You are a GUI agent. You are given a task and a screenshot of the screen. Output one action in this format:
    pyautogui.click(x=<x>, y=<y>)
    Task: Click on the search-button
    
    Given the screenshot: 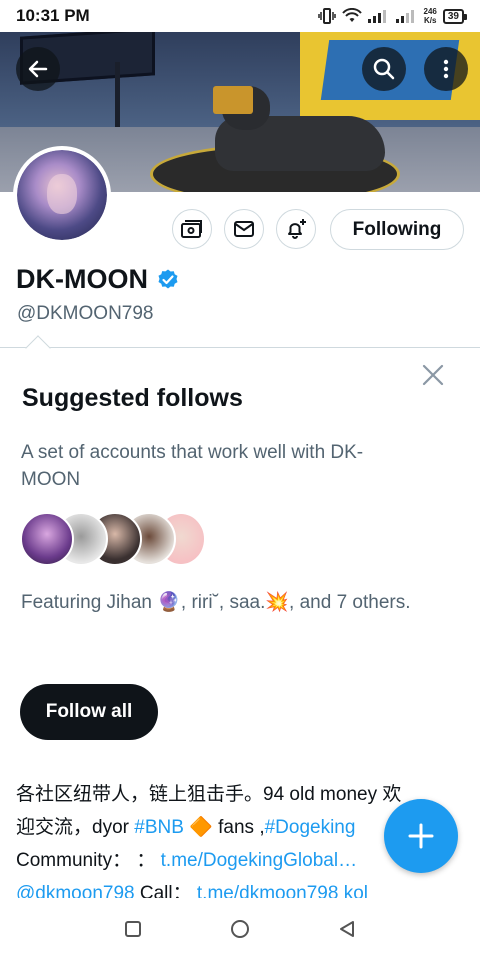 What is the action you would take?
    pyautogui.click(x=384, y=69)
    